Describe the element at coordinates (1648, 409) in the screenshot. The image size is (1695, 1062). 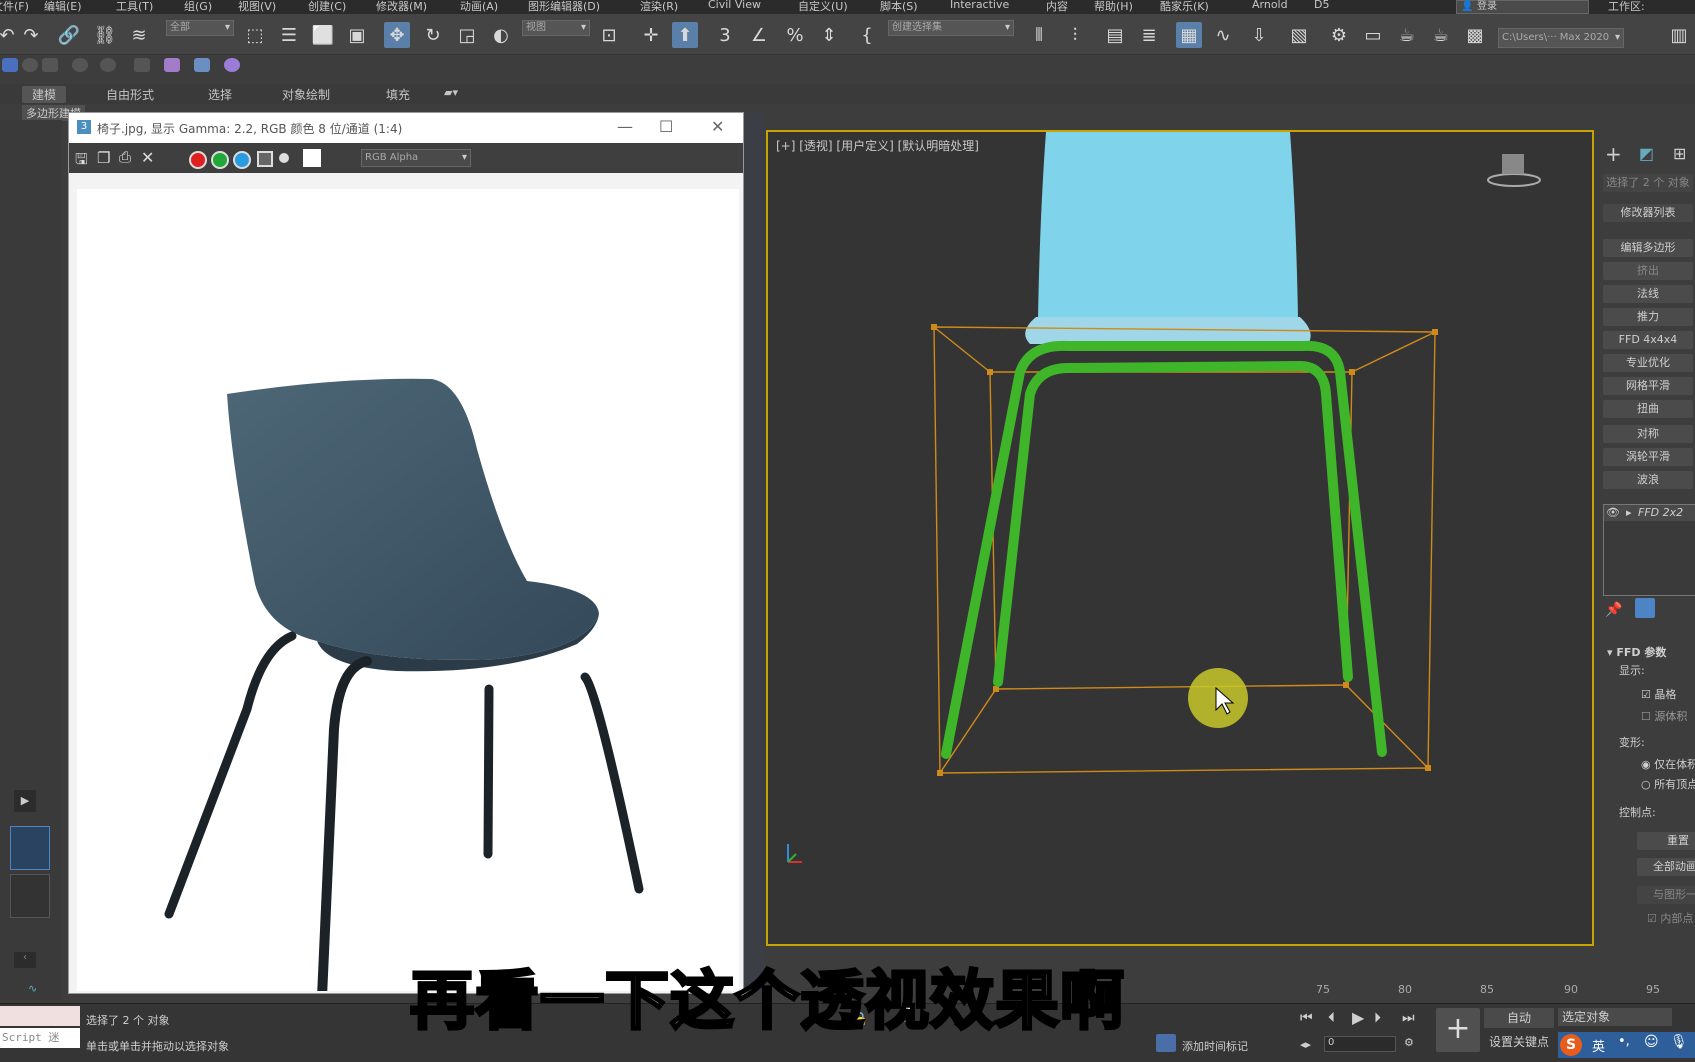
I see `mod-twist-button: 扭曲` at that location.